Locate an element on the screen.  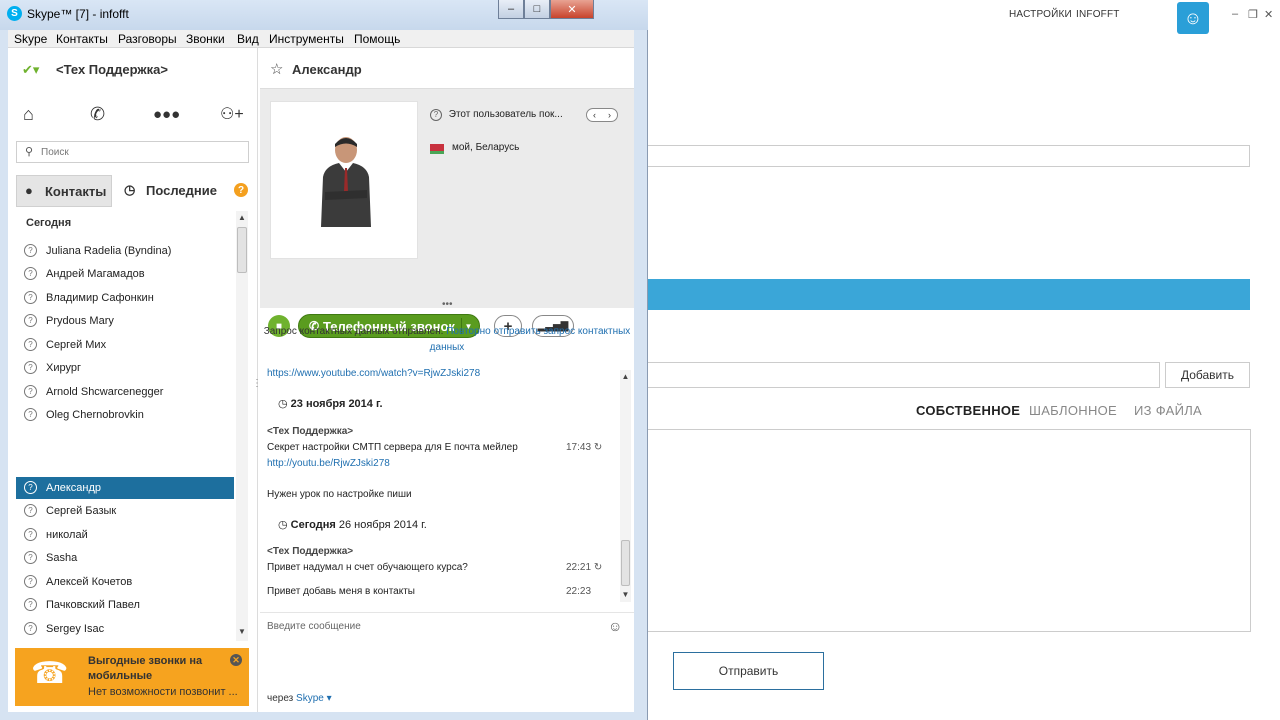
contact-list-scrollbar: ▲ ▼ is located at coordinates (242, 426).